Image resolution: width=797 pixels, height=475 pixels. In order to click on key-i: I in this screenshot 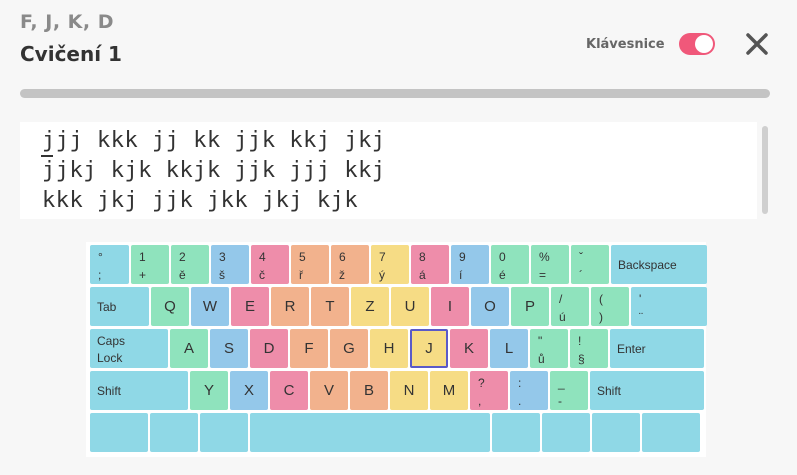, I will do `click(450, 306)`.